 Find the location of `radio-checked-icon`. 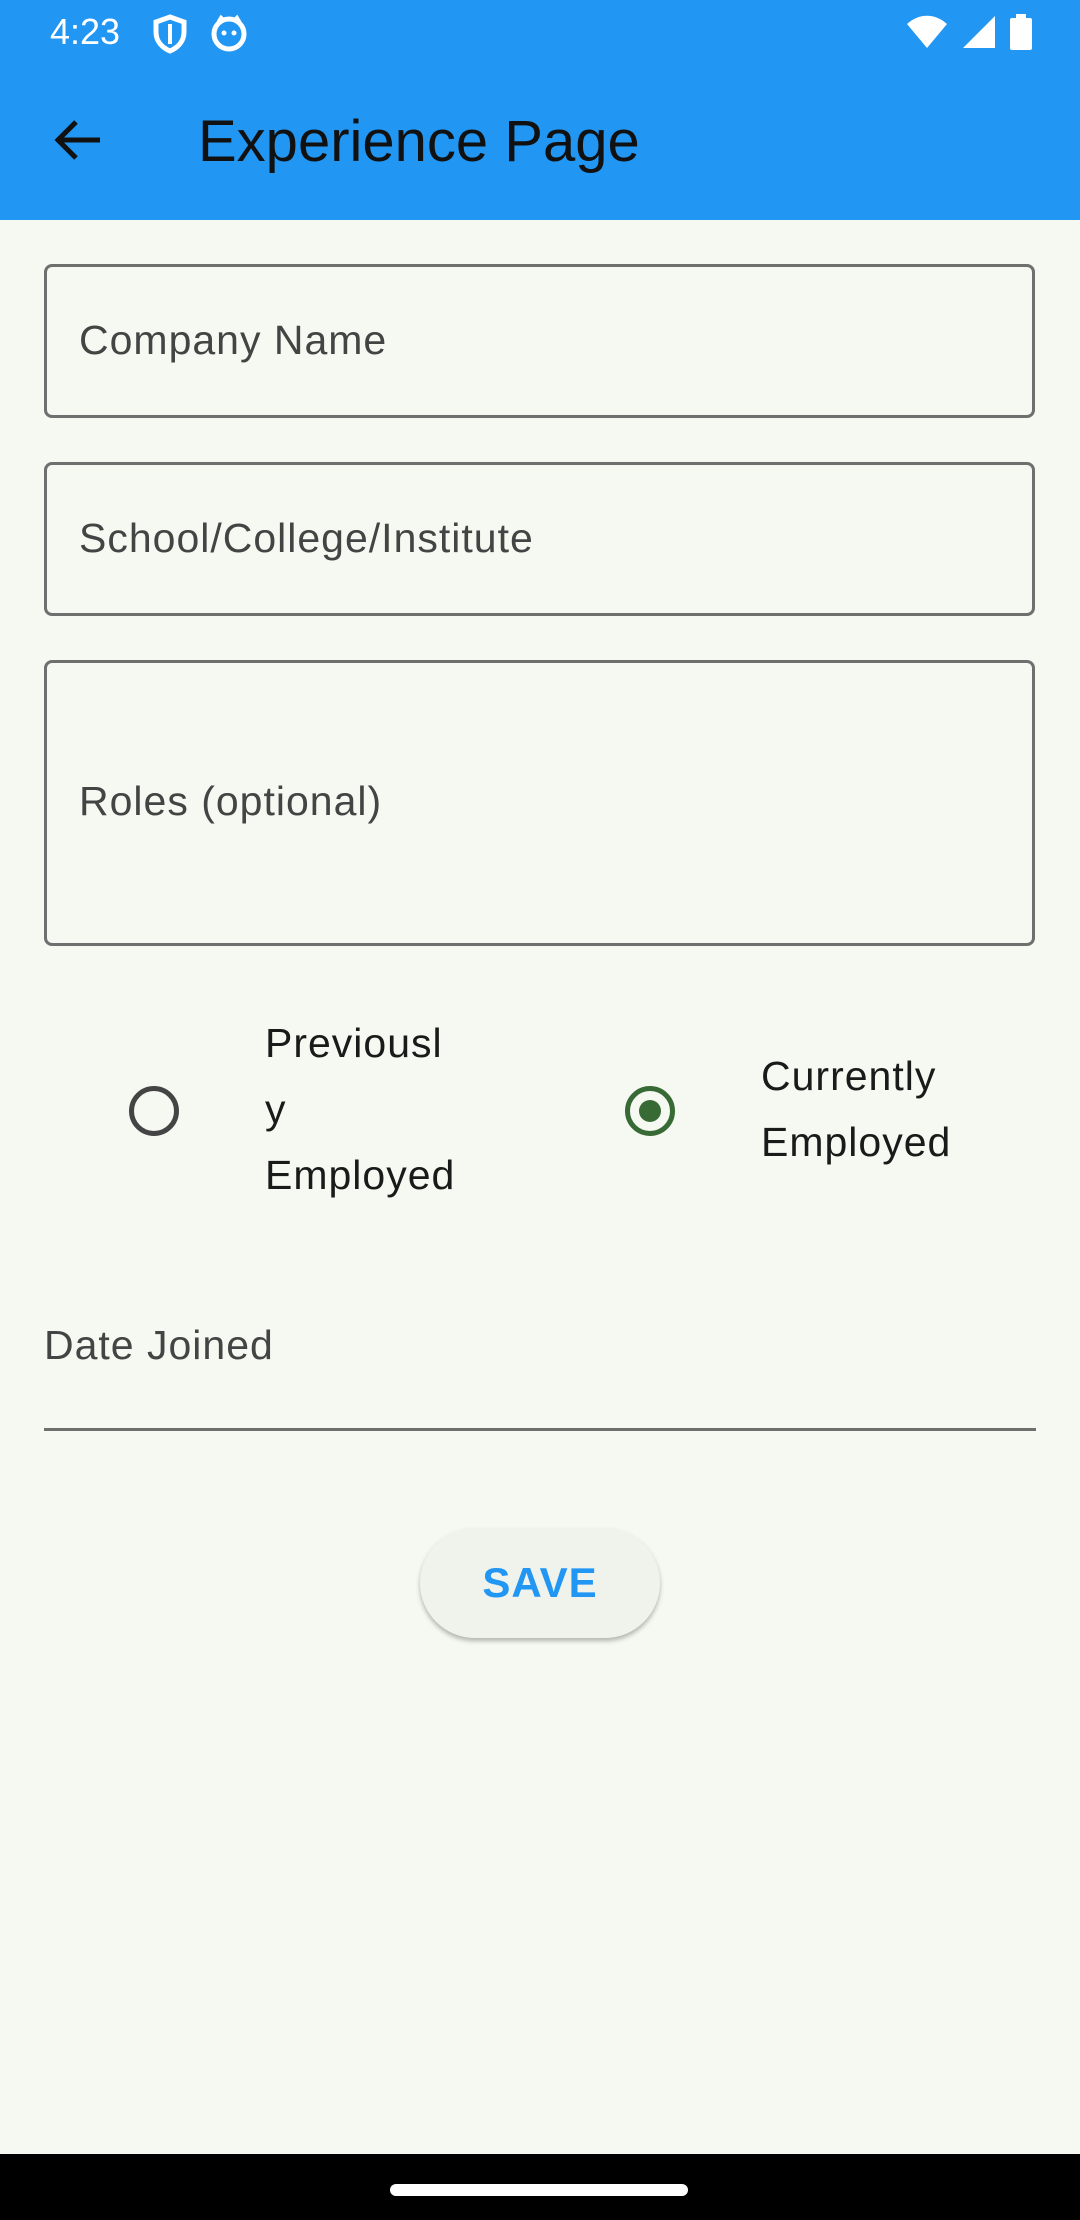

radio-checked-icon is located at coordinates (650, 1111).